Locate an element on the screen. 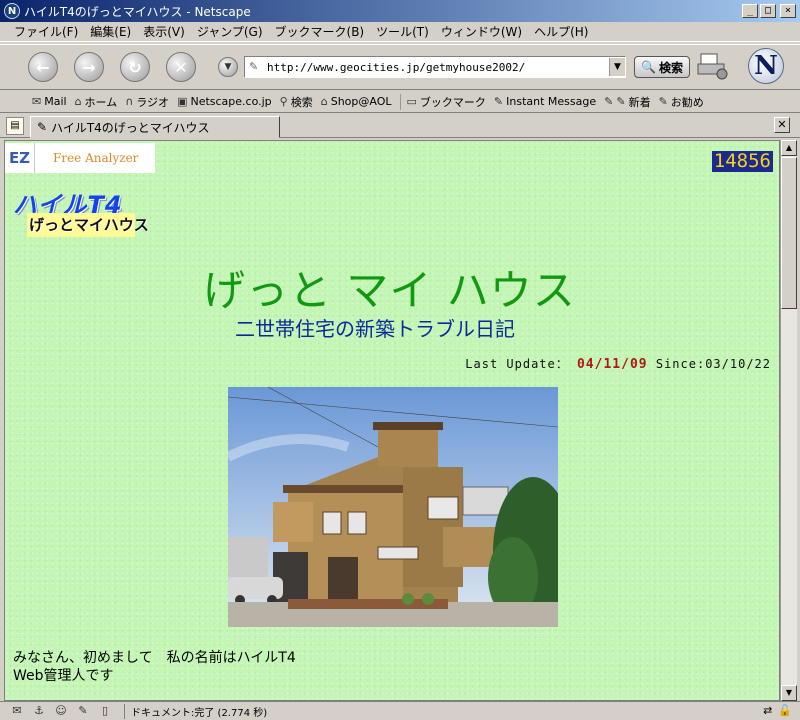 Image resolution: width=800 pixels, height=720 pixels. online-status-icon: ⇄ is located at coordinates (768, 710).